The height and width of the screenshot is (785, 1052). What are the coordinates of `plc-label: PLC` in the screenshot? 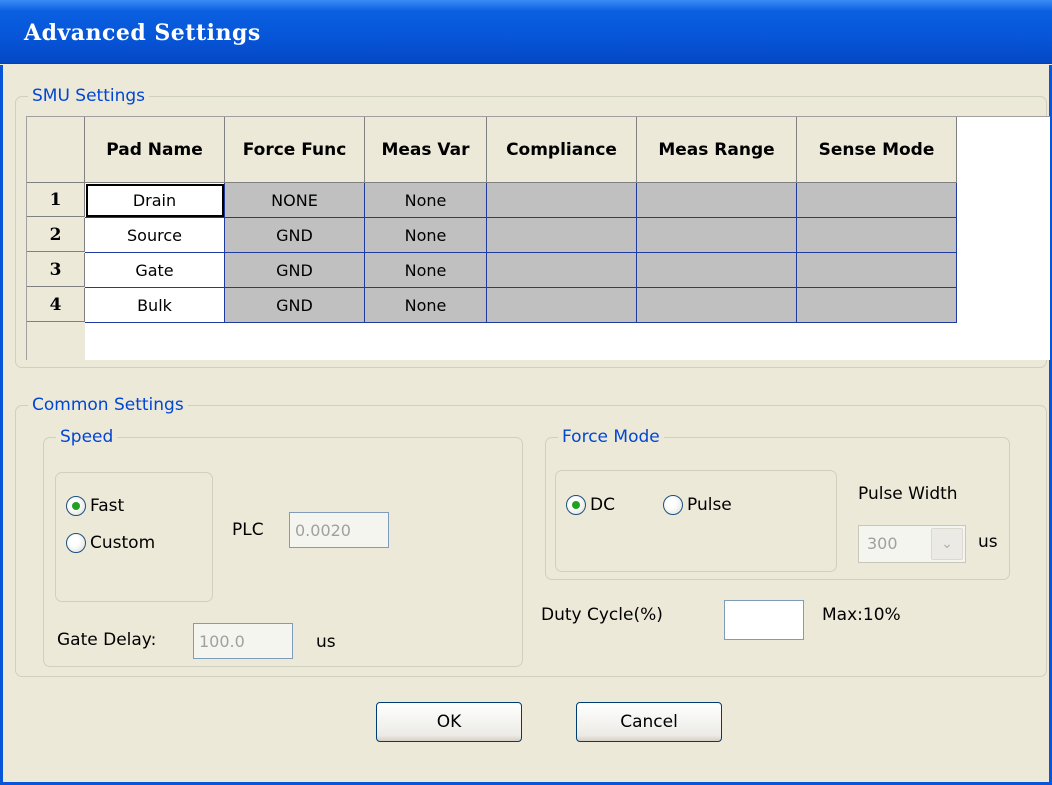 It's located at (248, 530).